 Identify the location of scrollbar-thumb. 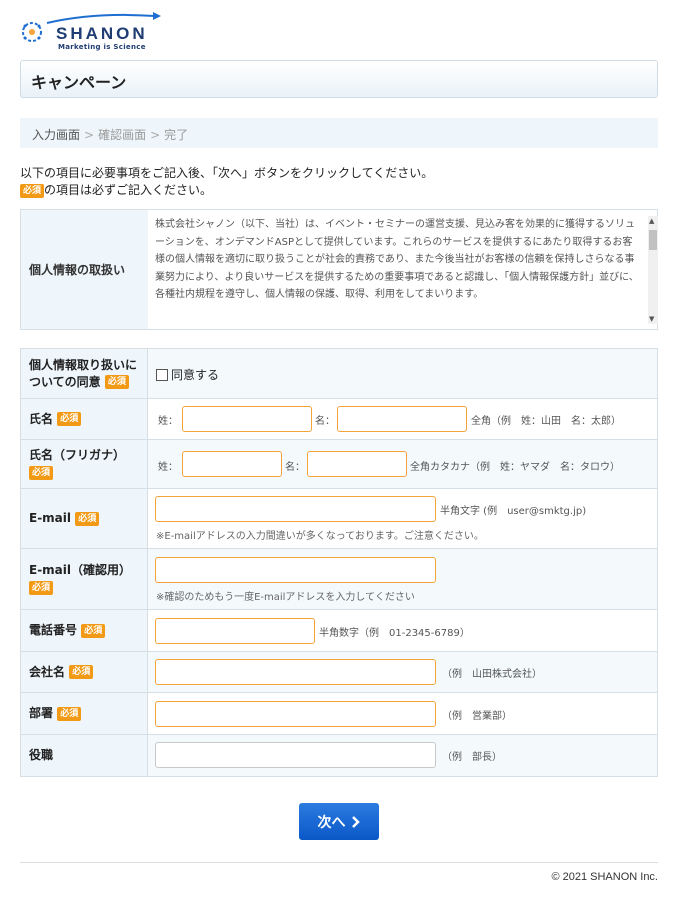
(653, 240).